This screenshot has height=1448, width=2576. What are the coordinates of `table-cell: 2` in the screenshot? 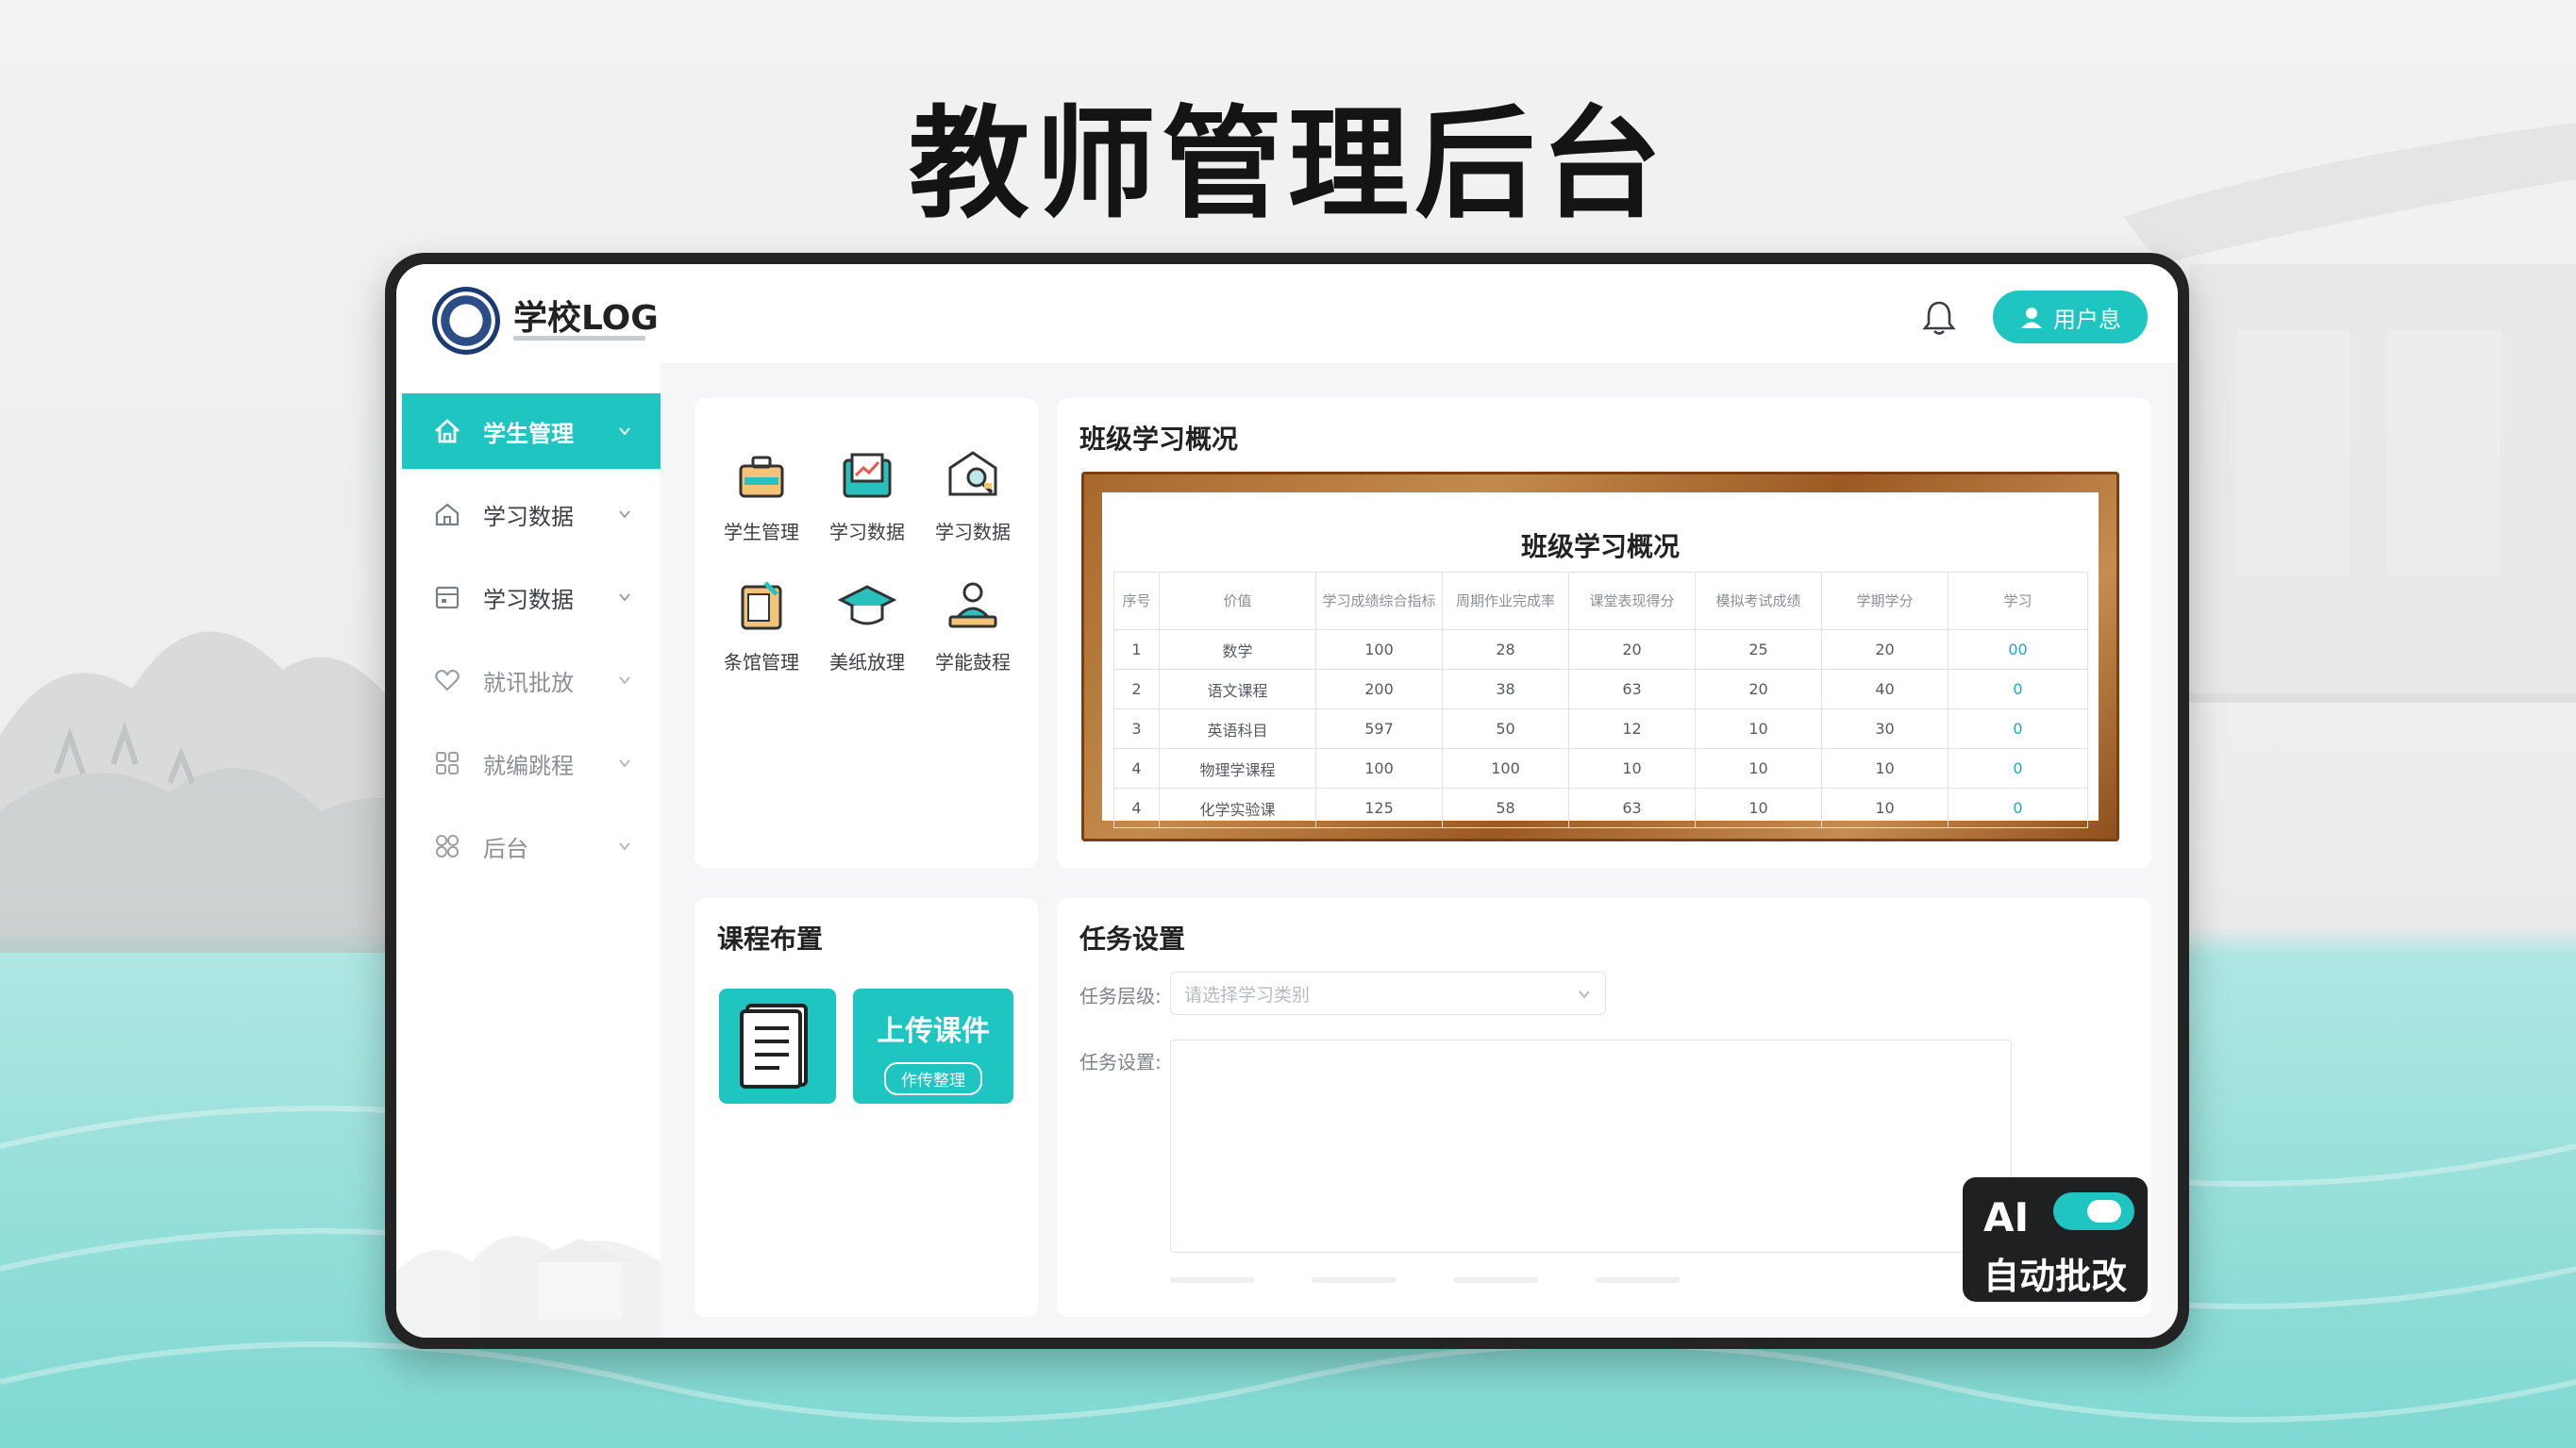 It's located at (1136, 689).